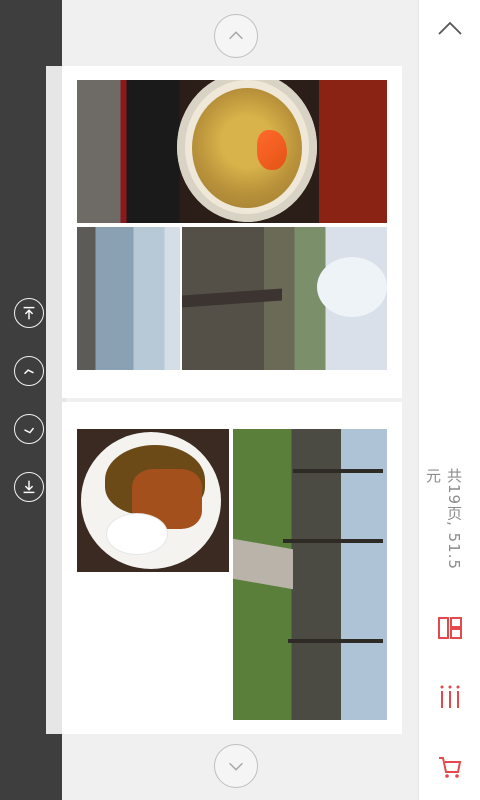  What do you see at coordinates (128, 298) in the screenshot?
I see `photo-sea` at bounding box center [128, 298].